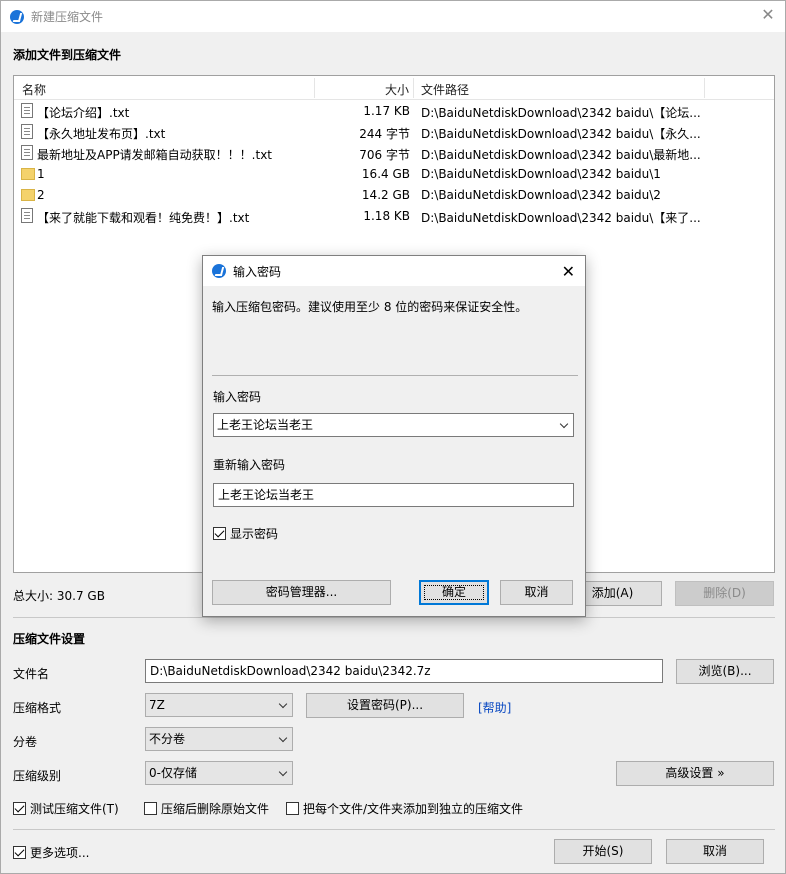  What do you see at coordinates (393, 495) in the screenshot?
I see `confirm-password-input: 上老王论坛当老王` at bounding box center [393, 495].